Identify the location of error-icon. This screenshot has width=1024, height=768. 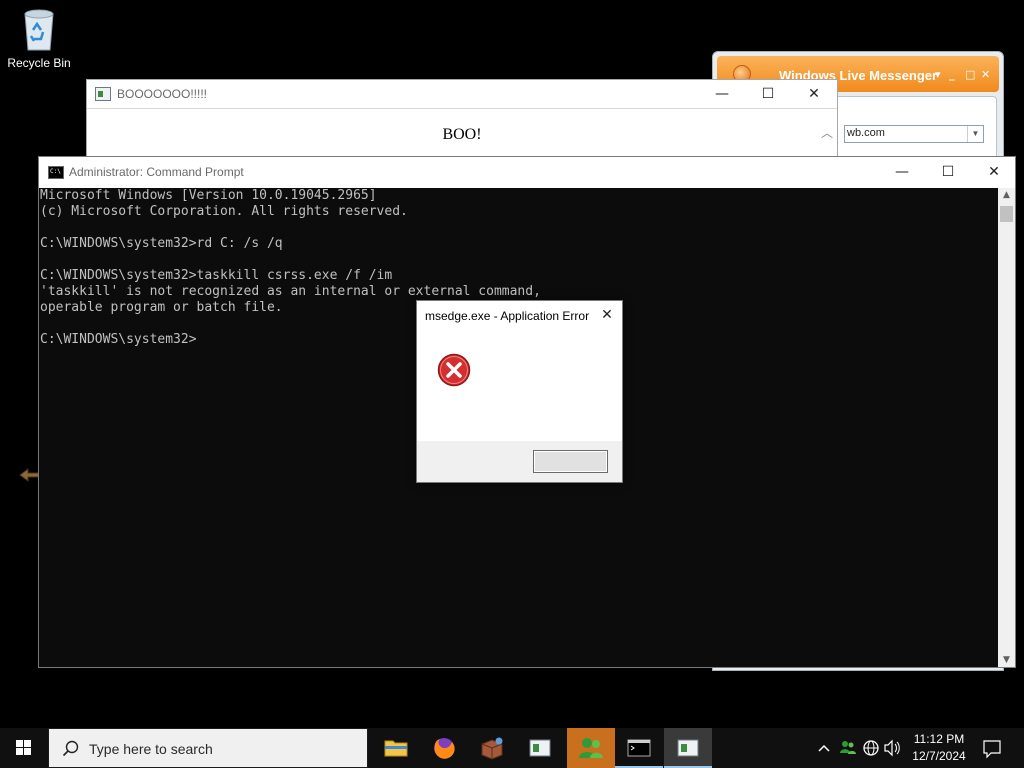
(454, 370).